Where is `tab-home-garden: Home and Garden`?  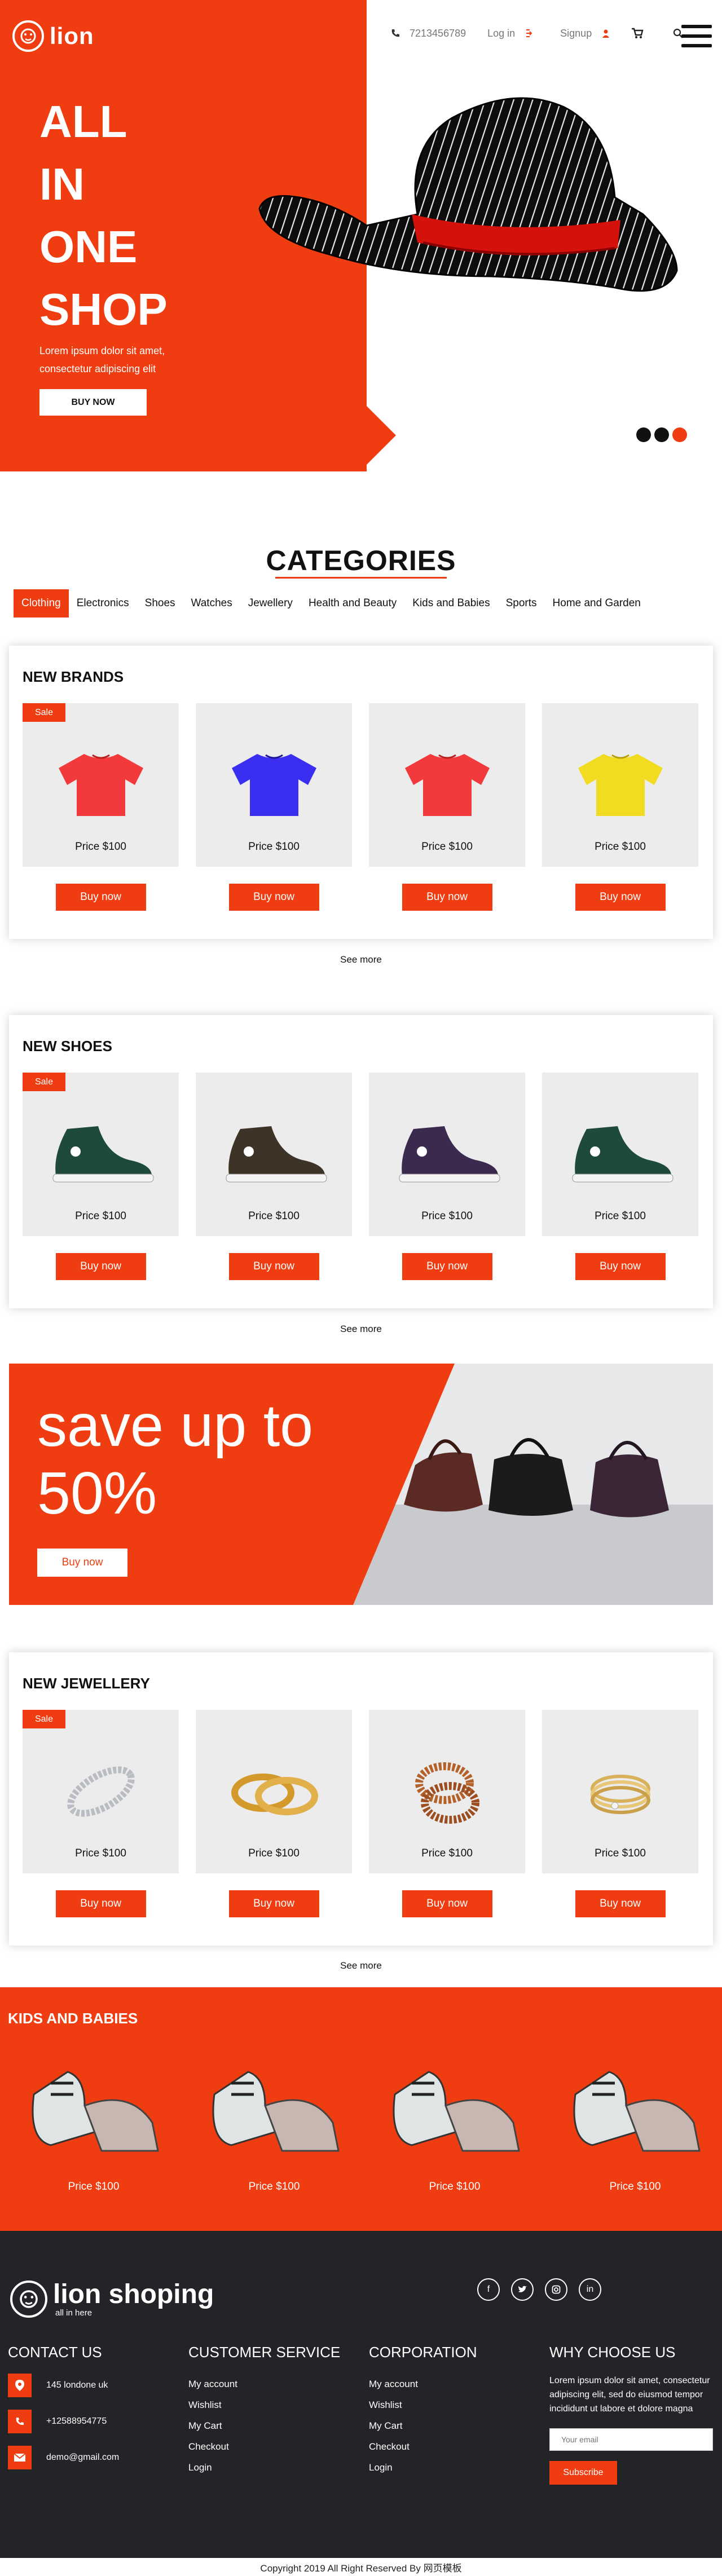 tab-home-garden: Home and Garden is located at coordinates (597, 603).